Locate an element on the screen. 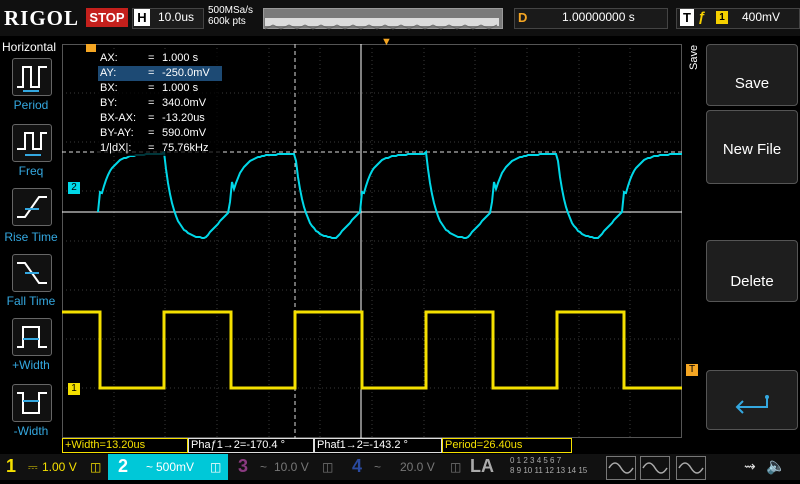 The image size is (800, 484). delay-value: 1.00000000 s is located at coordinates (598, 17).